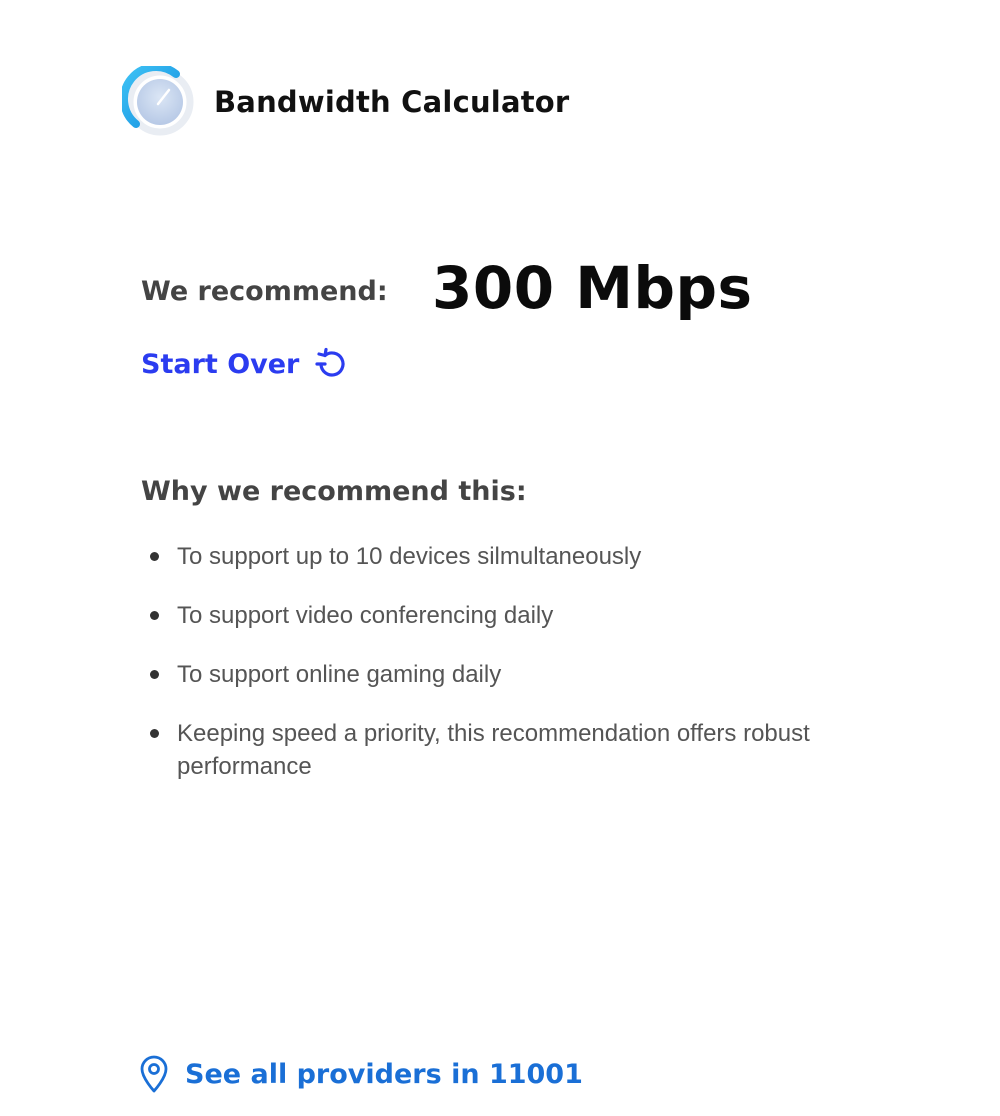 The image size is (1000, 1116). I want to click on reason-item: To support video conferencing daily, so click(491, 615).